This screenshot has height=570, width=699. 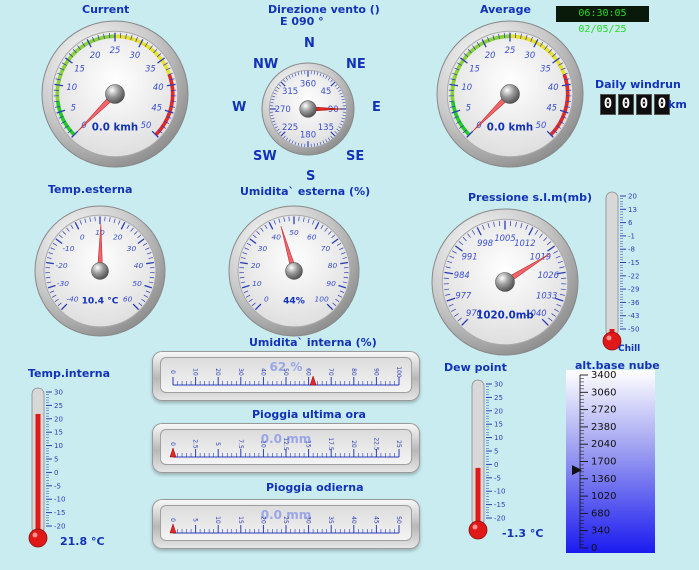 What do you see at coordinates (376, 107) in the screenshot?
I see `compass-e-label: E` at bounding box center [376, 107].